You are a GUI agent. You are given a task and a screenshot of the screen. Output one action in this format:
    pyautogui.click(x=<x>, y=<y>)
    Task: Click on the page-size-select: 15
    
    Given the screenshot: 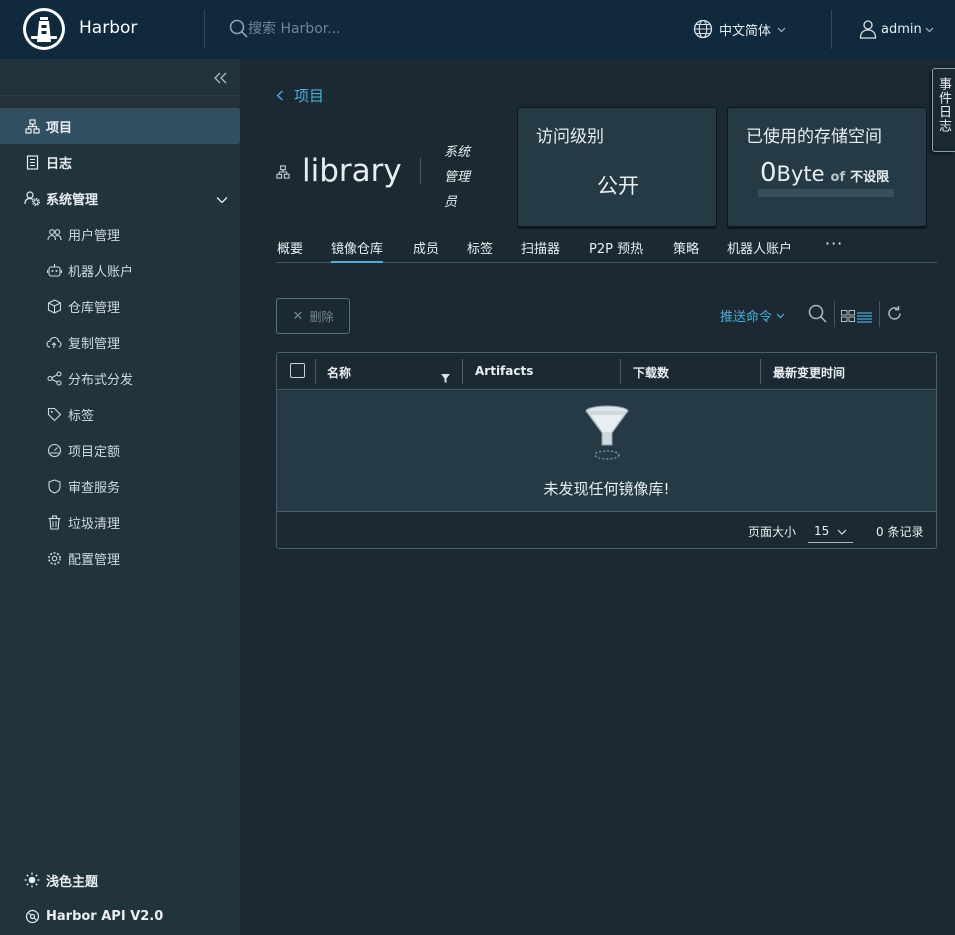 What is the action you would take?
    pyautogui.click(x=830, y=531)
    